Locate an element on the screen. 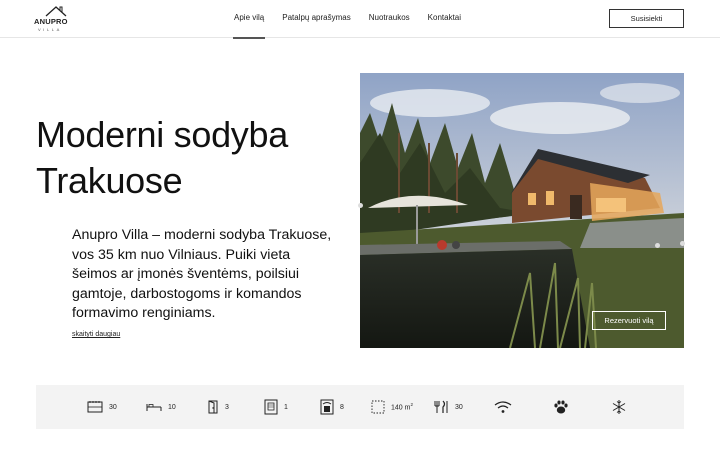 The height and width of the screenshot is (450, 720). slider-prev-dot is located at coordinates (360, 205).